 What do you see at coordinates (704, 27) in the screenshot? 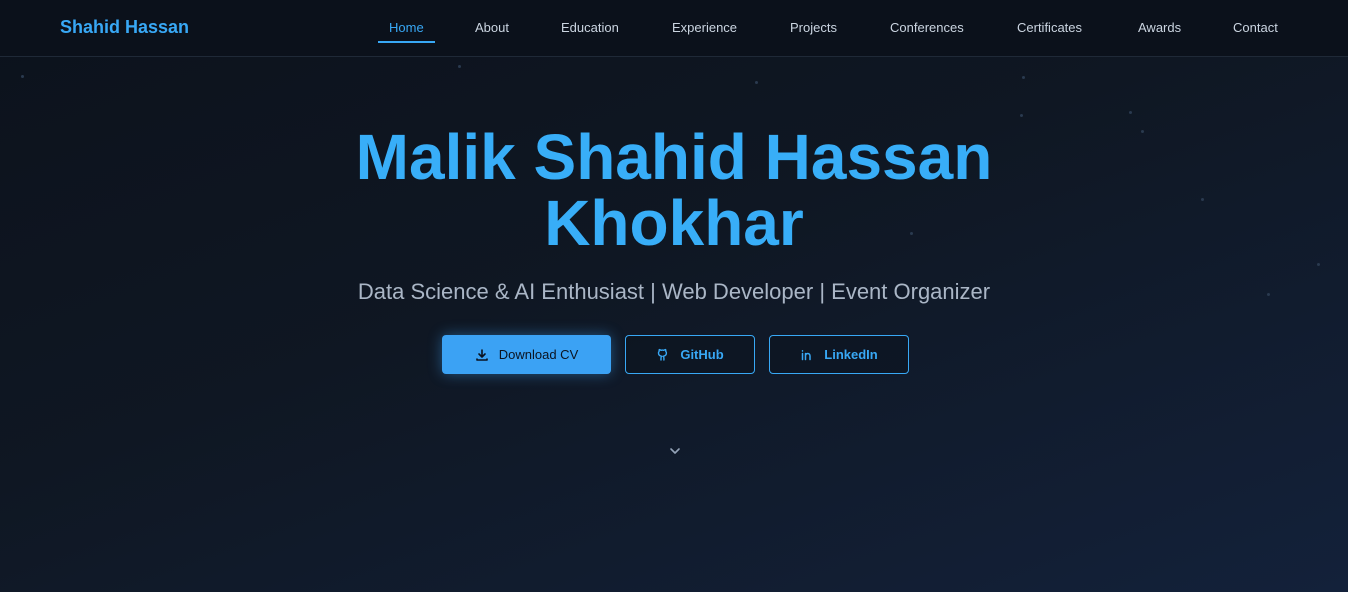
I see `nav-experience: Experience` at bounding box center [704, 27].